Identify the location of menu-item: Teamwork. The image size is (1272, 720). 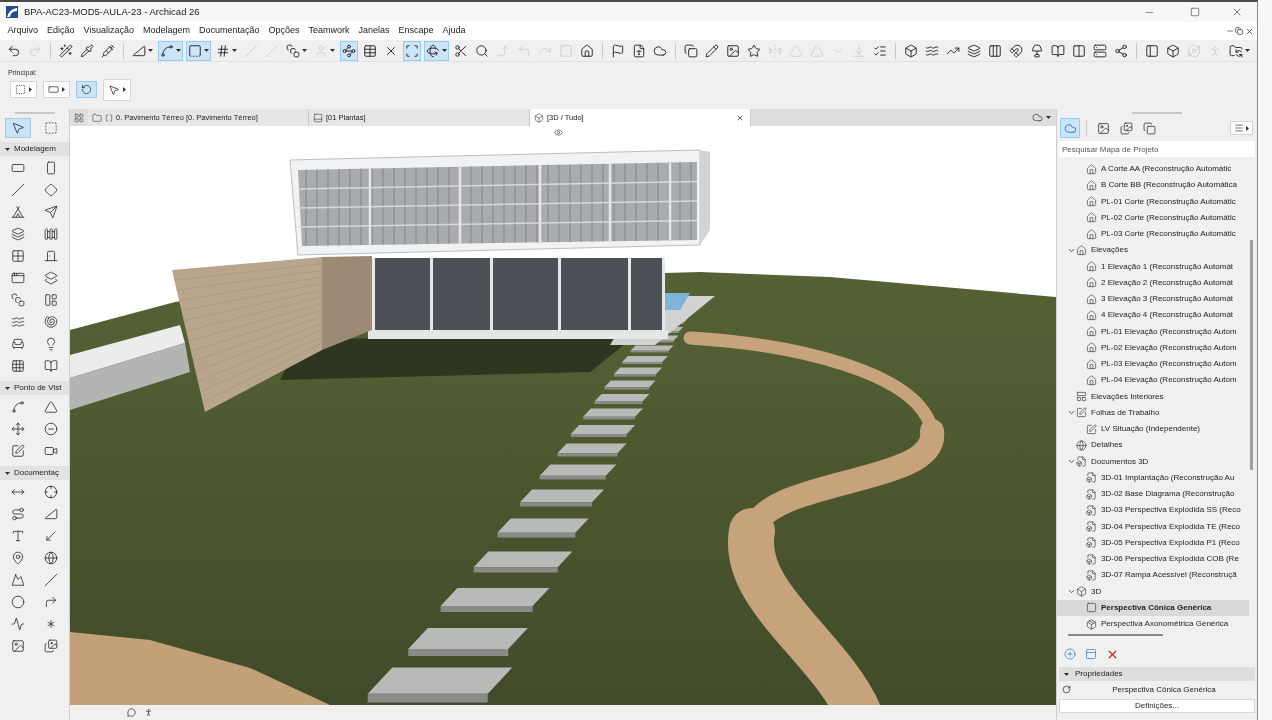
(329, 31).